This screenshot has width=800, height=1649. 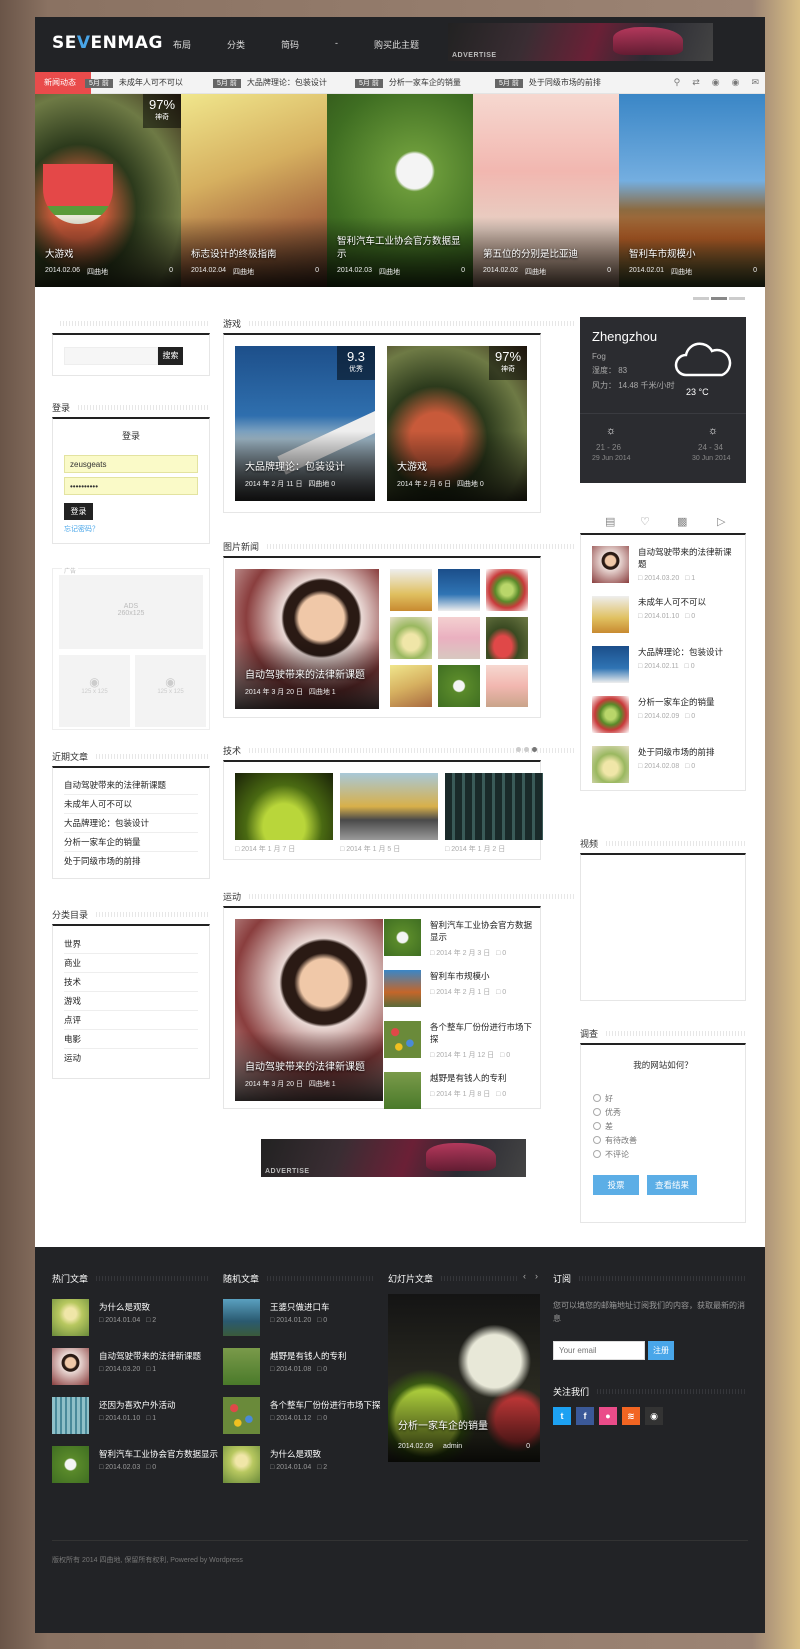 What do you see at coordinates (131, 486) in the screenshot?
I see `password-input` at bounding box center [131, 486].